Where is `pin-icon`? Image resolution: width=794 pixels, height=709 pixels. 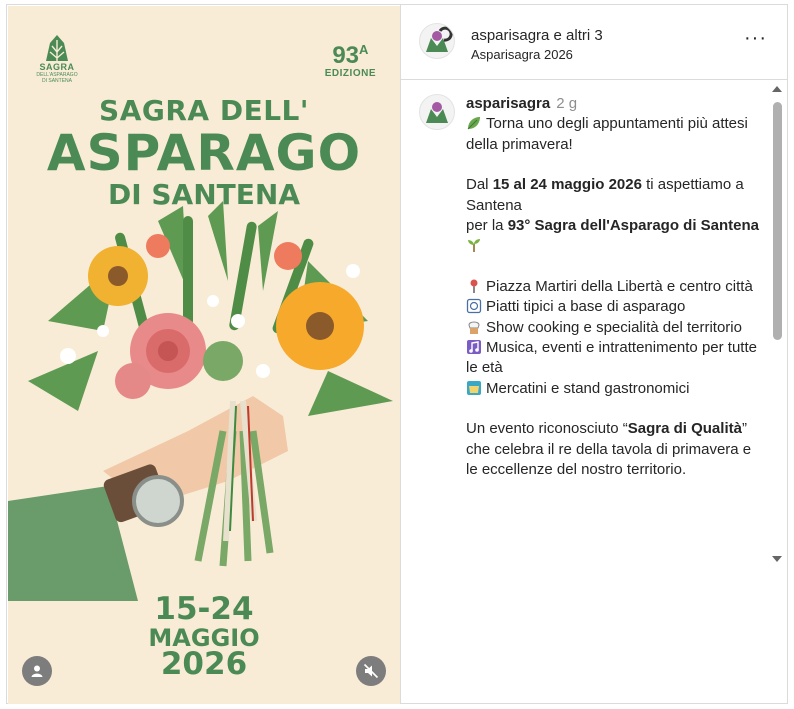
pin-icon is located at coordinates (474, 286).